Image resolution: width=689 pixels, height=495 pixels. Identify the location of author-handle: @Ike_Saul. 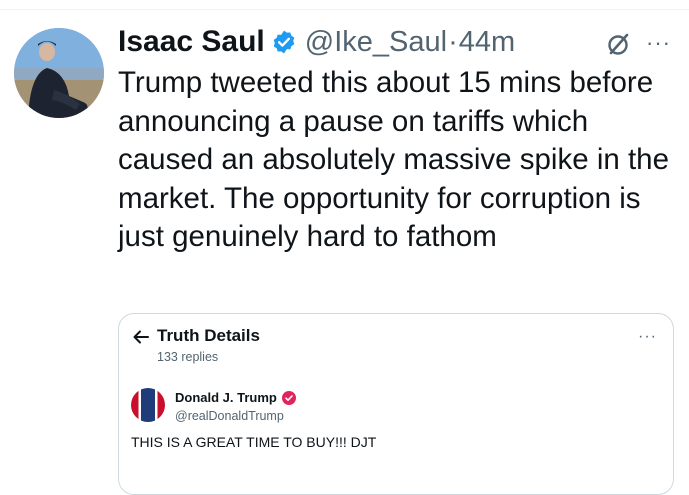
(376, 42).